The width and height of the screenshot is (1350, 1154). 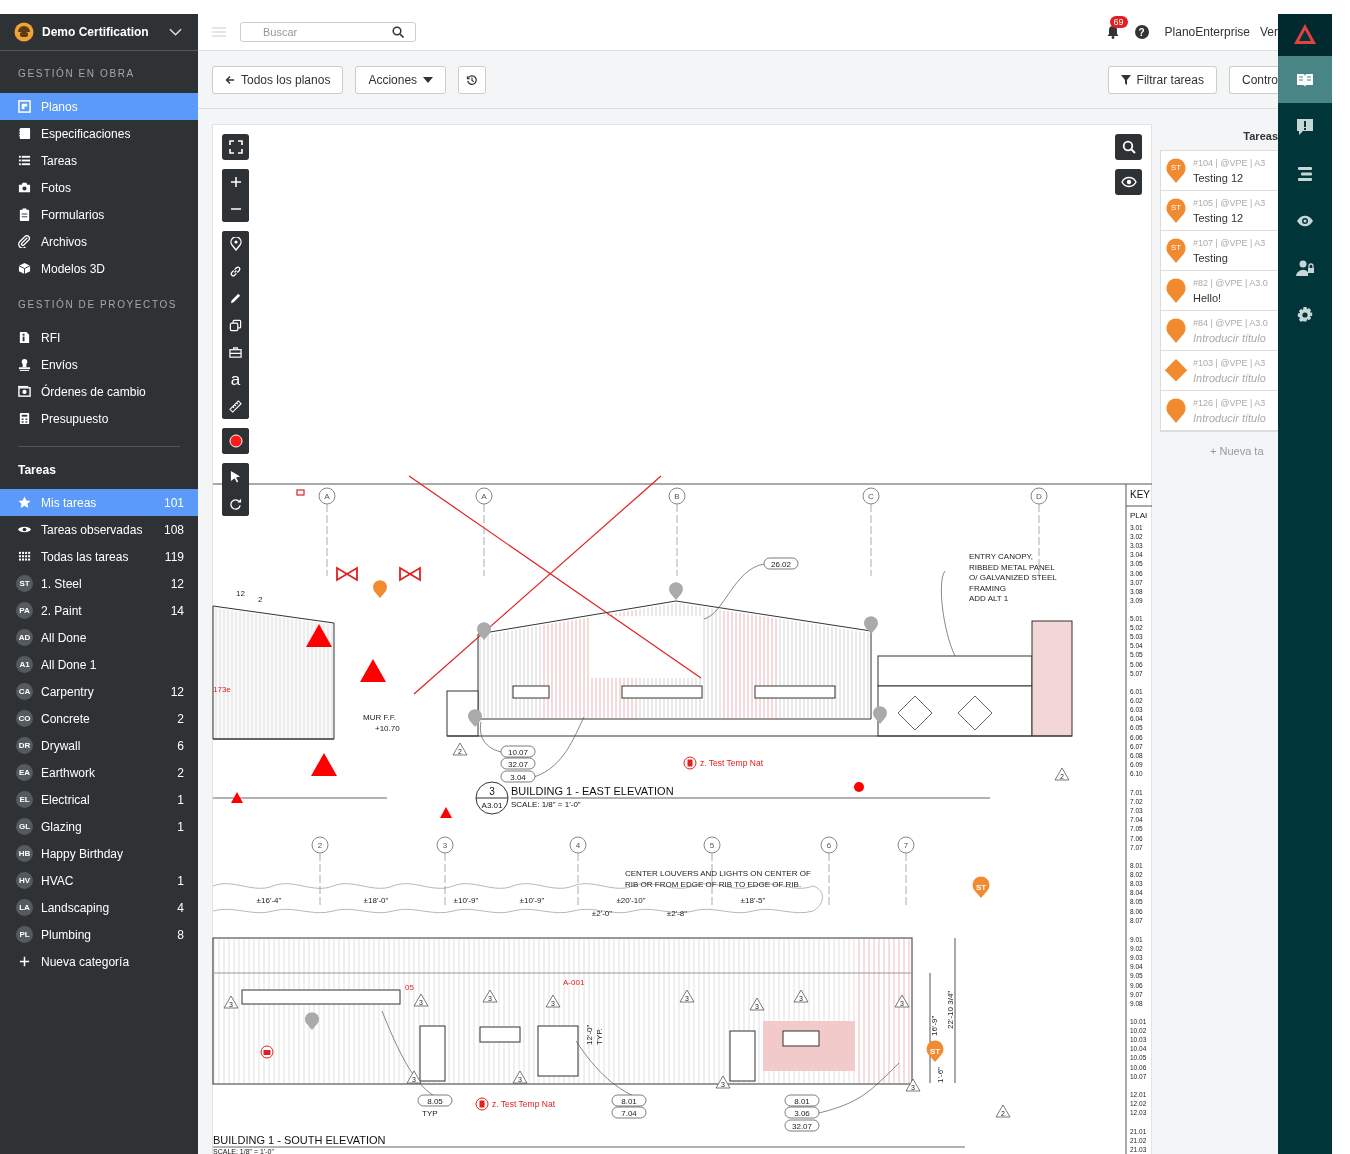 What do you see at coordinates (631, 900) in the screenshot?
I see `dimension-label: ±20'-10"` at bounding box center [631, 900].